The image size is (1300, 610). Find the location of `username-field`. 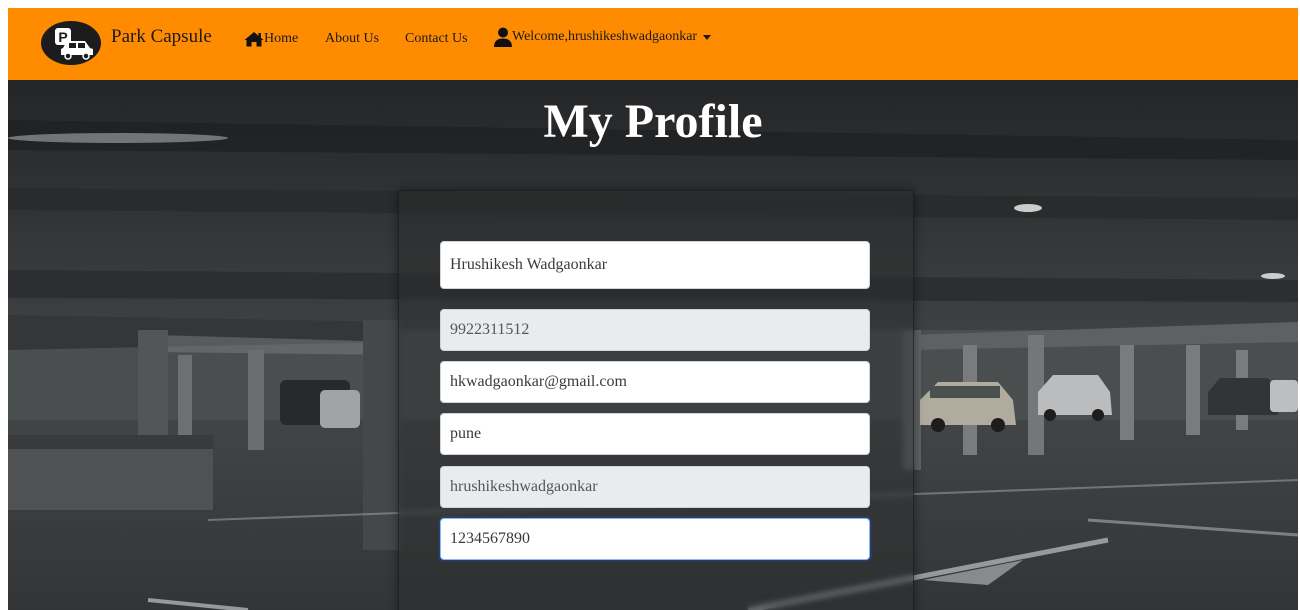

username-field is located at coordinates (655, 487).